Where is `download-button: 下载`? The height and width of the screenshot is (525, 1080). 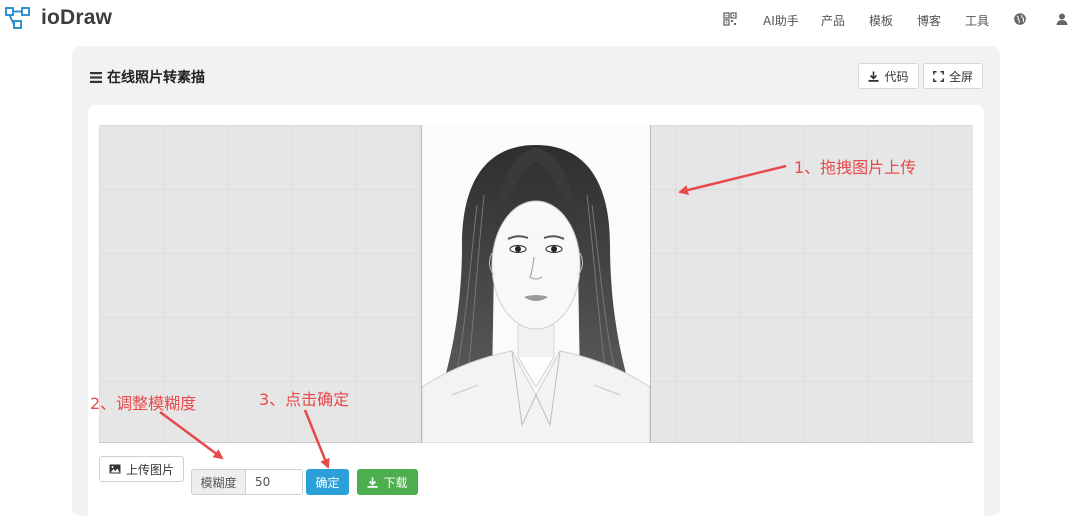
download-button: 下载 is located at coordinates (387, 482).